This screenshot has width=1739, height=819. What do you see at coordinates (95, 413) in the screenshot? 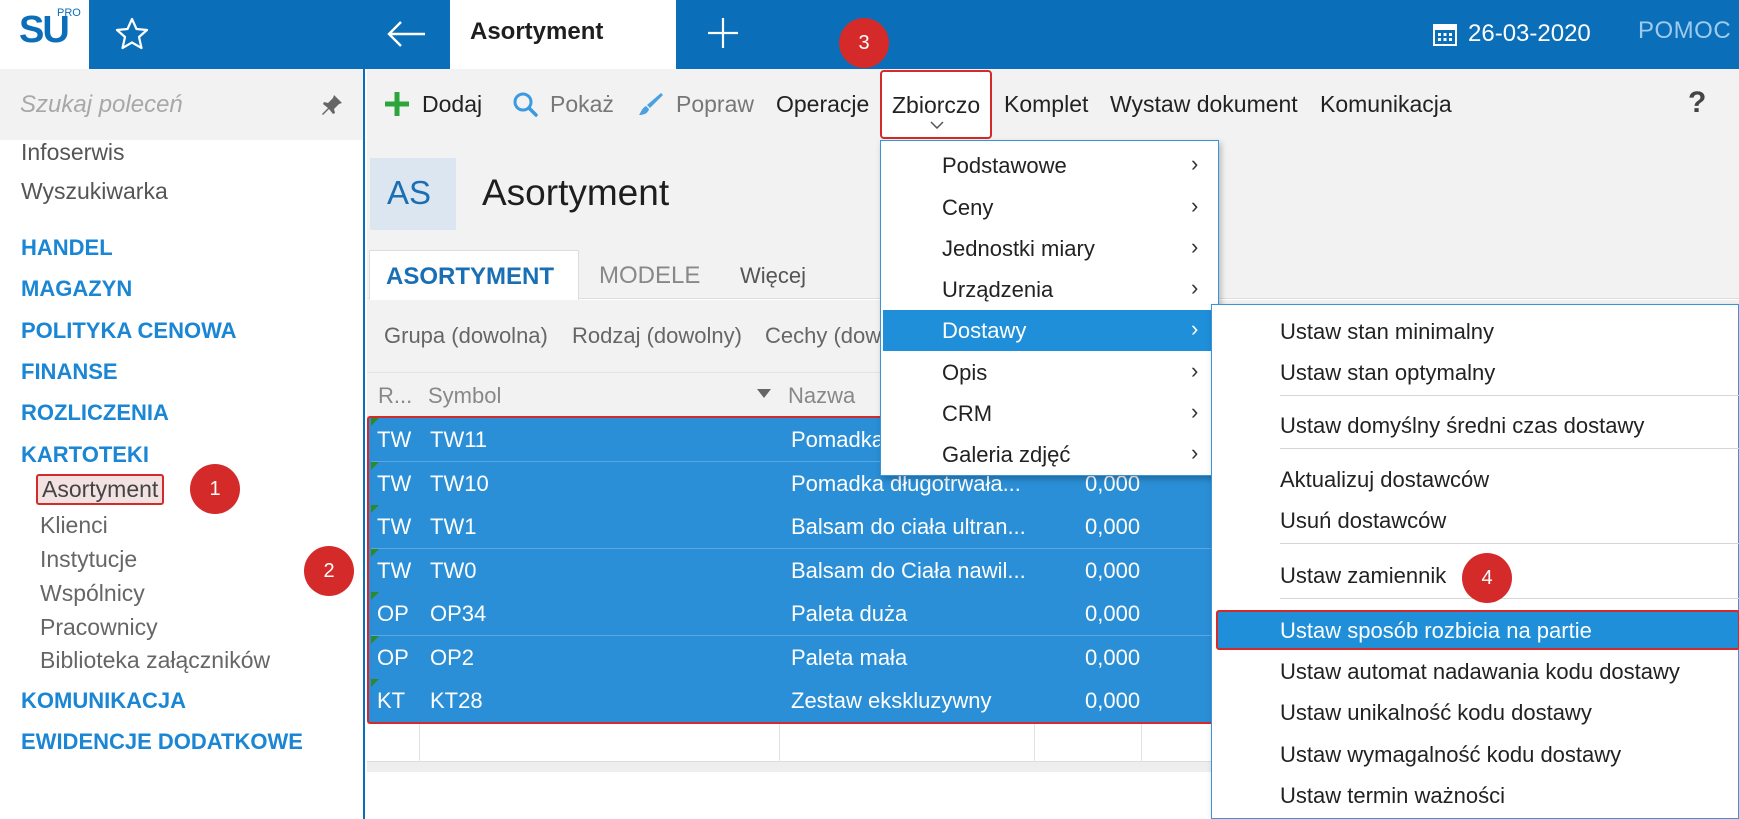
I see `sidebar-section-rozliczenia: ROZLICZENIA` at bounding box center [95, 413].